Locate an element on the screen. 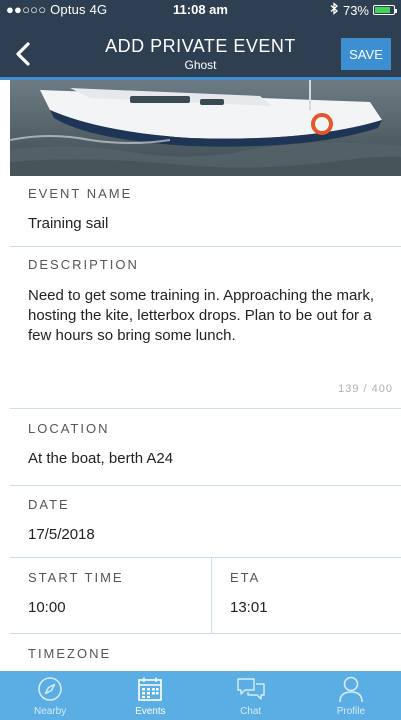 This screenshot has width=401, height=720. timezone-label: TIMEZONE is located at coordinates (70, 653).